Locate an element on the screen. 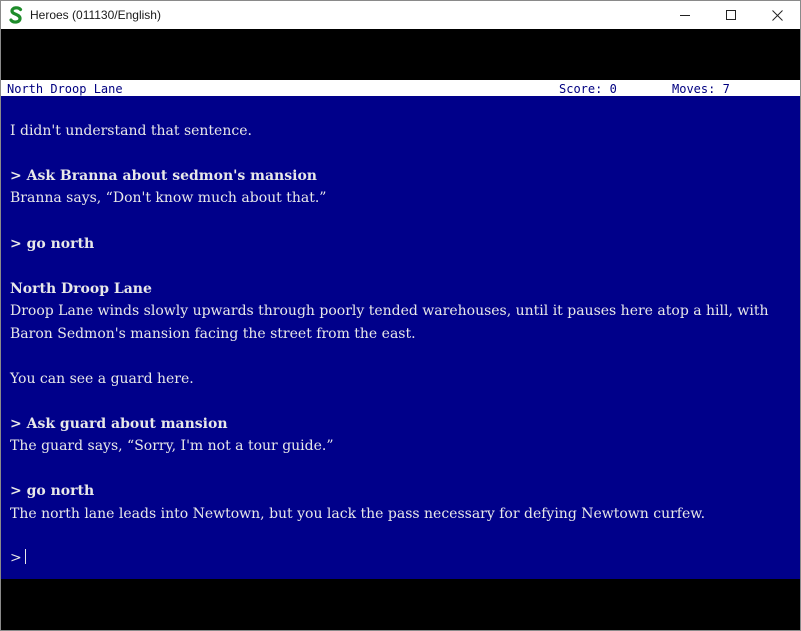 The width and height of the screenshot is (801, 631). window-title: Heroes (011130/English) is located at coordinates (95, 15).